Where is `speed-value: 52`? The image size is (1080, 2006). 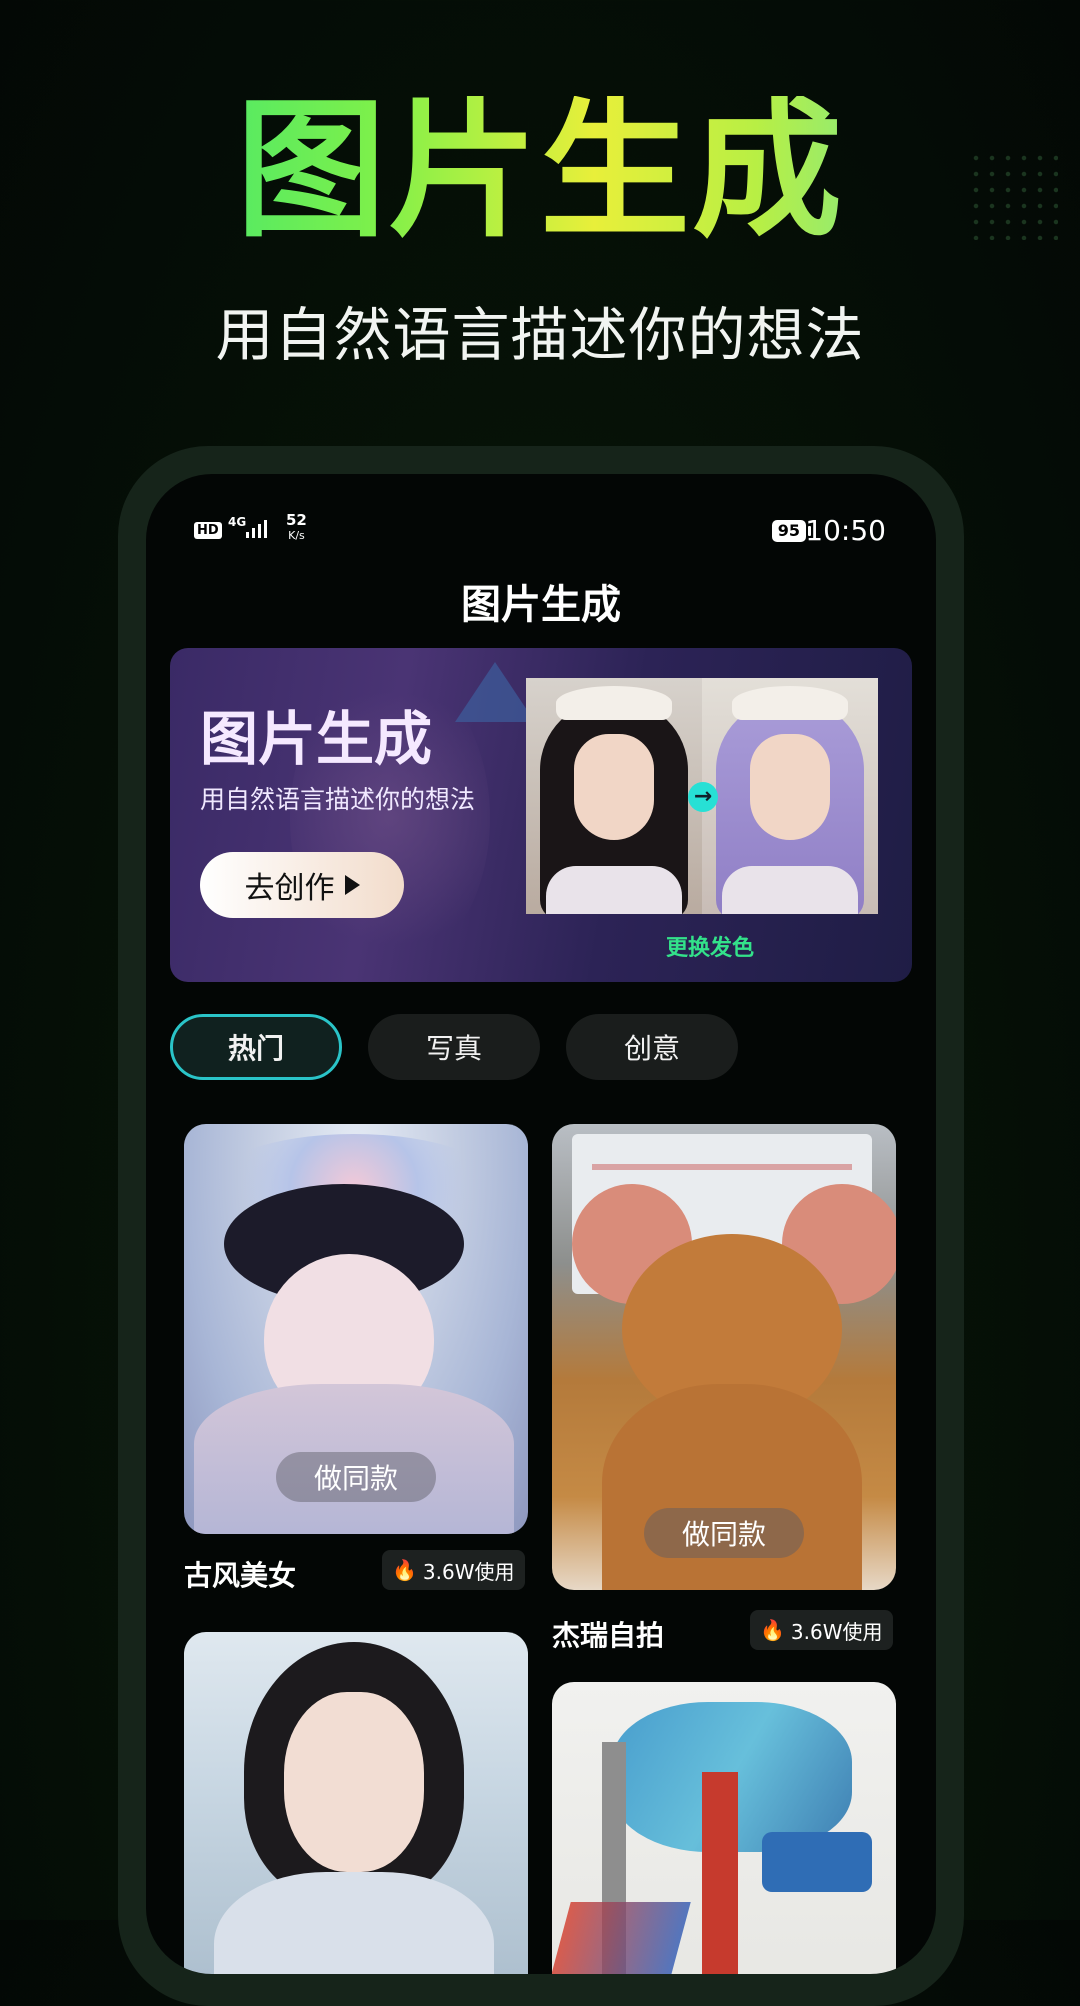 speed-value: 52 is located at coordinates (296, 520).